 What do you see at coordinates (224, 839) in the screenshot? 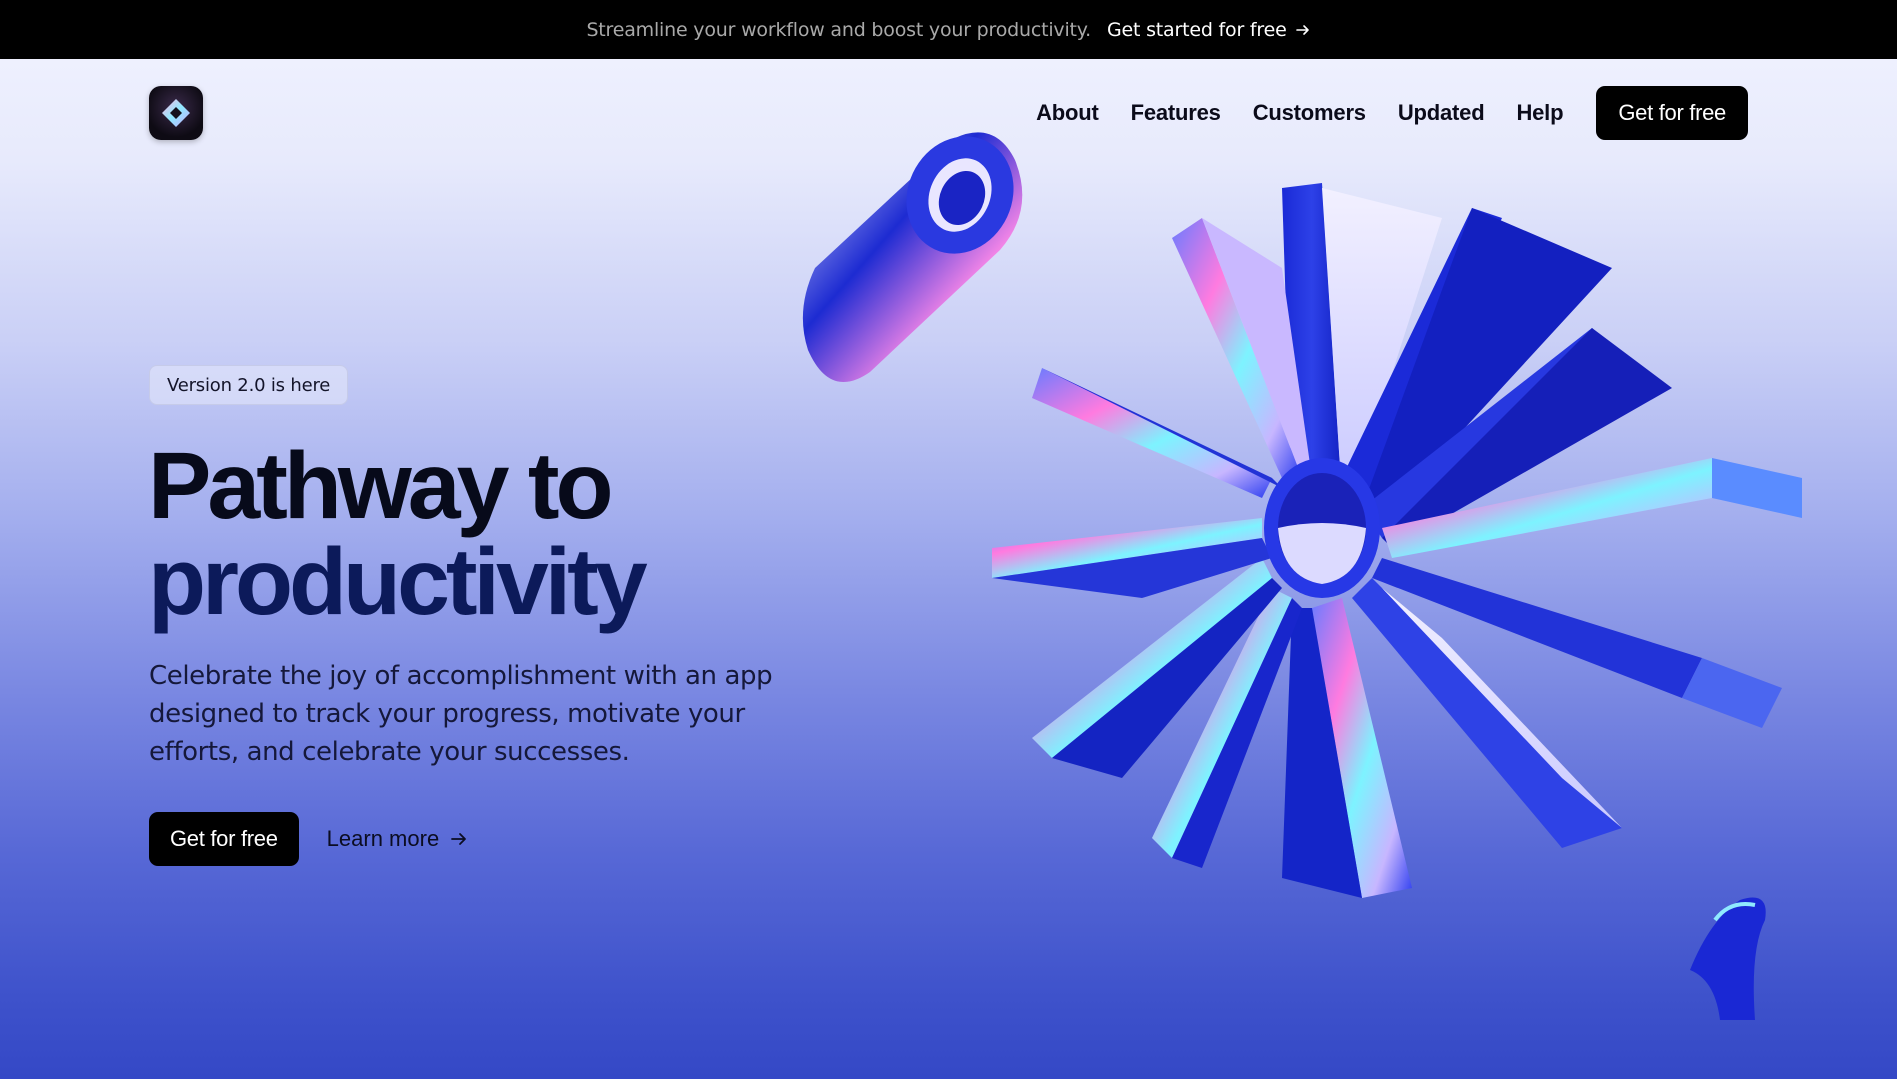
I see `hero-get-for-free-button: Get for free` at bounding box center [224, 839].